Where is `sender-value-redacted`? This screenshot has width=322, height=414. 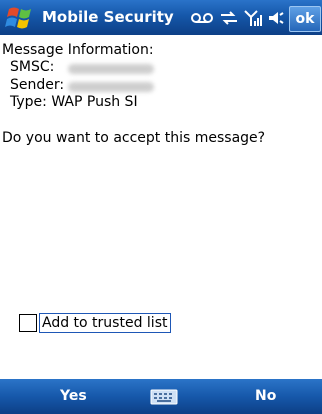
sender-value-redacted is located at coordinates (111, 87).